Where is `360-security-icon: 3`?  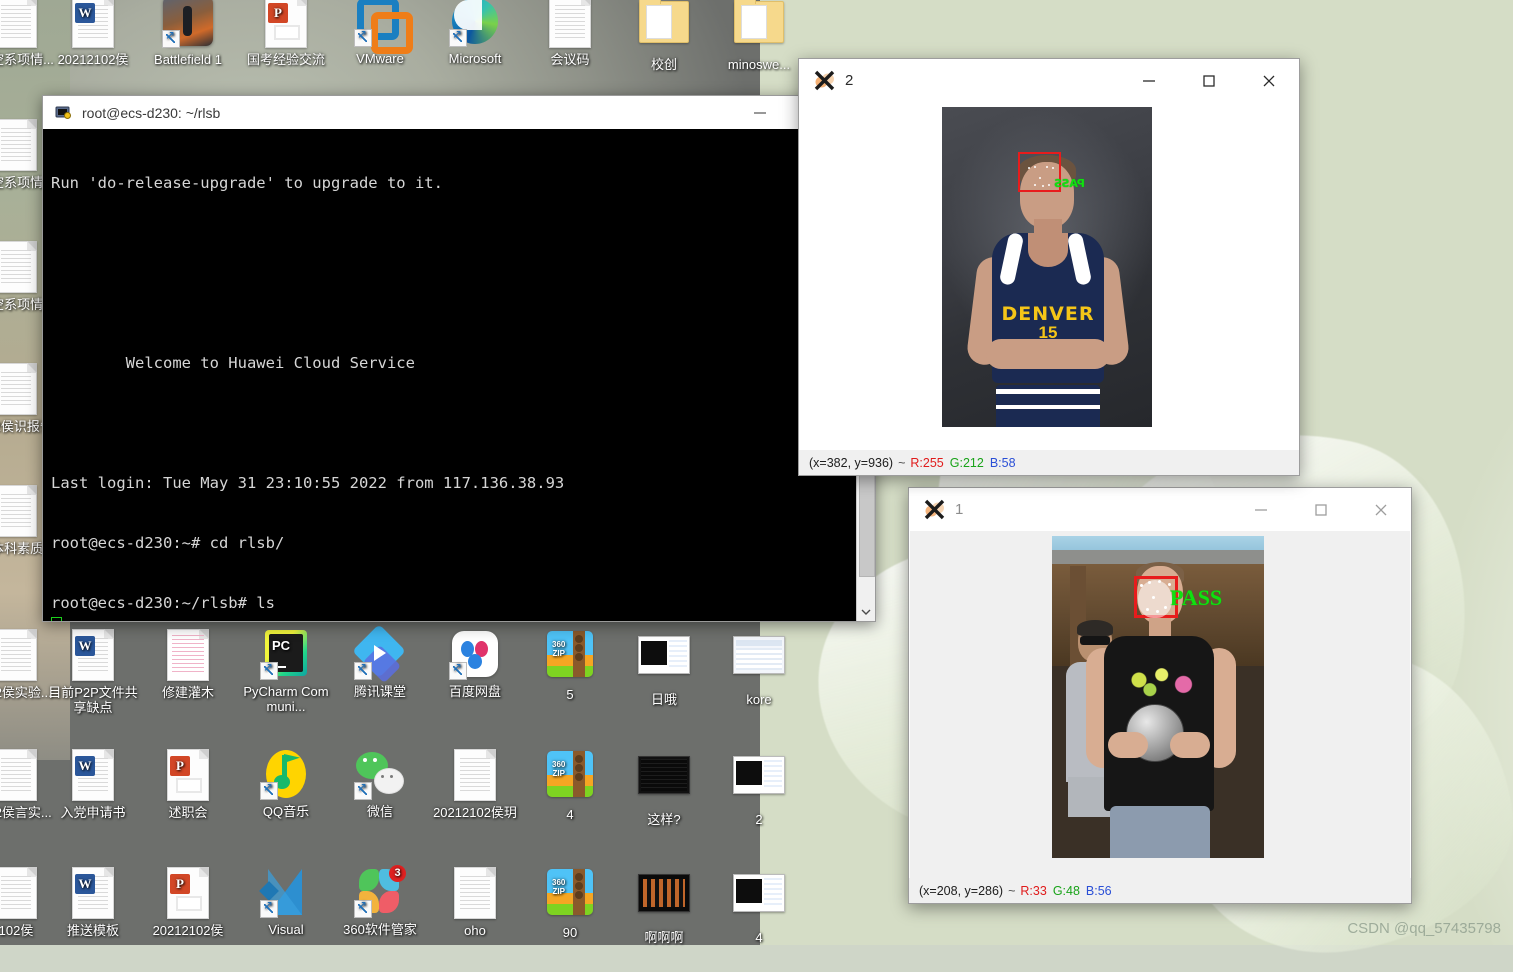
360-security-icon: 3 is located at coordinates (380, 891).